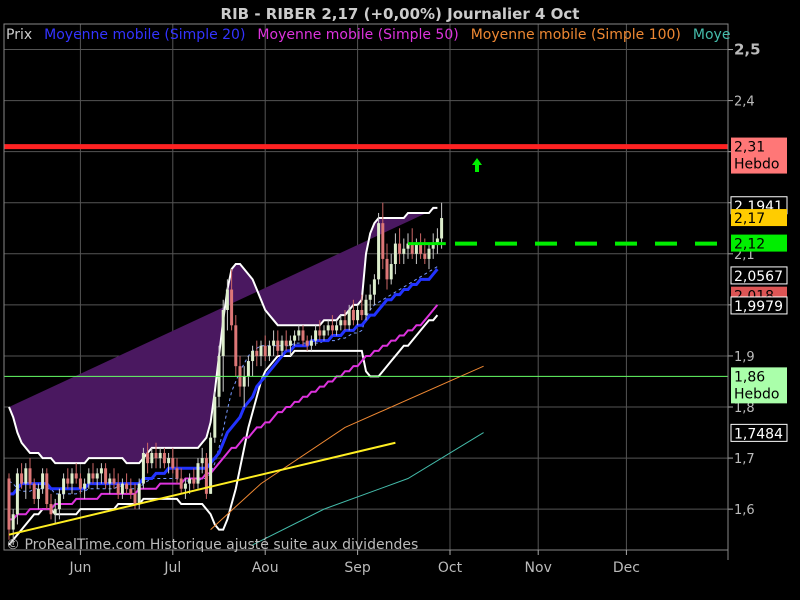 The image size is (800, 600). I want to click on price-label-value: 2,17, so click(749, 219).